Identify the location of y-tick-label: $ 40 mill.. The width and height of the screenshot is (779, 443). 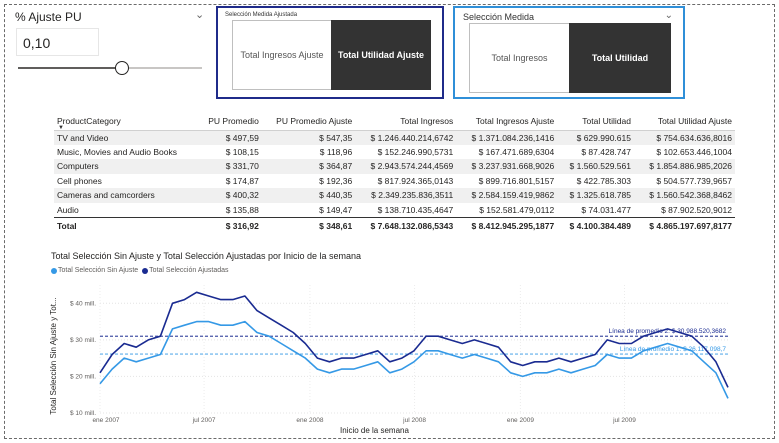
(83, 303).